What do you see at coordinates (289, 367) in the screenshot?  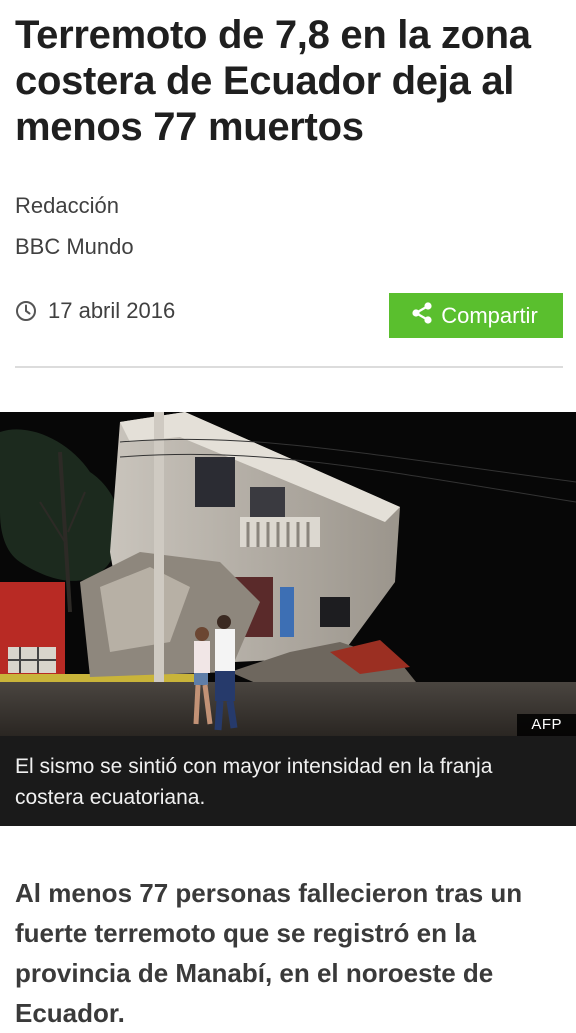 I see `header-divider` at bounding box center [289, 367].